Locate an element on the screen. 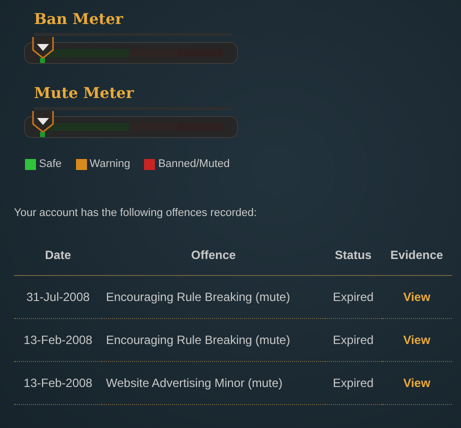 This screenshot has width=461, height=428. column-header: Date is located at coordinates (58, 255).